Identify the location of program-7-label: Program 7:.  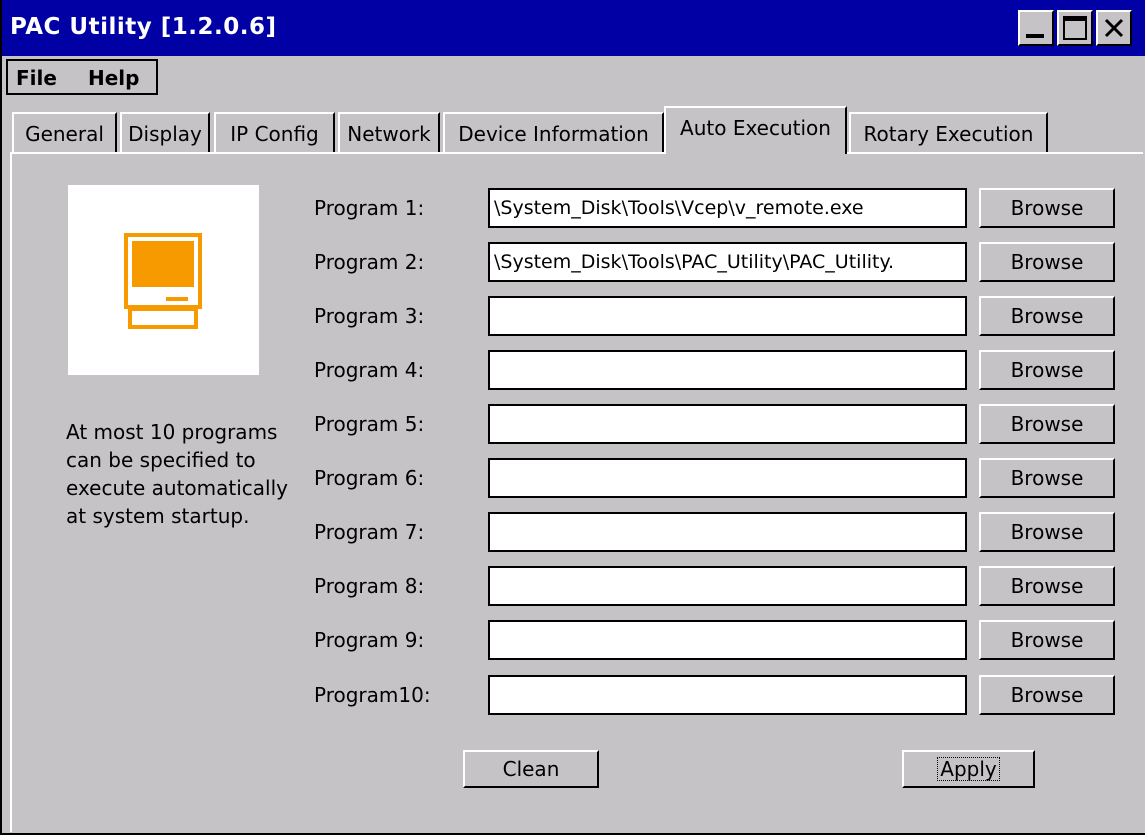
(369, 532).